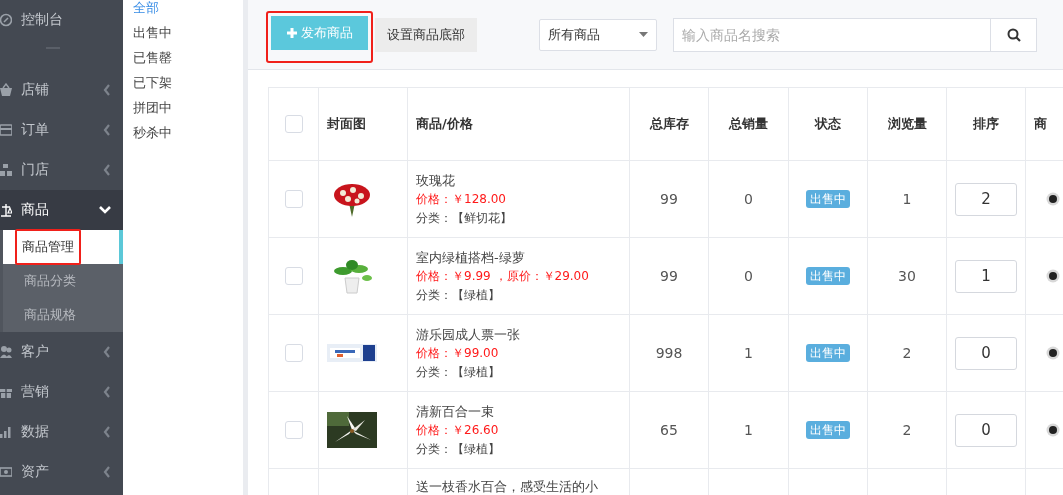  Describe the element at coordinates (986, 123) in the screenshot. I see `column-header: 排序` at that location.